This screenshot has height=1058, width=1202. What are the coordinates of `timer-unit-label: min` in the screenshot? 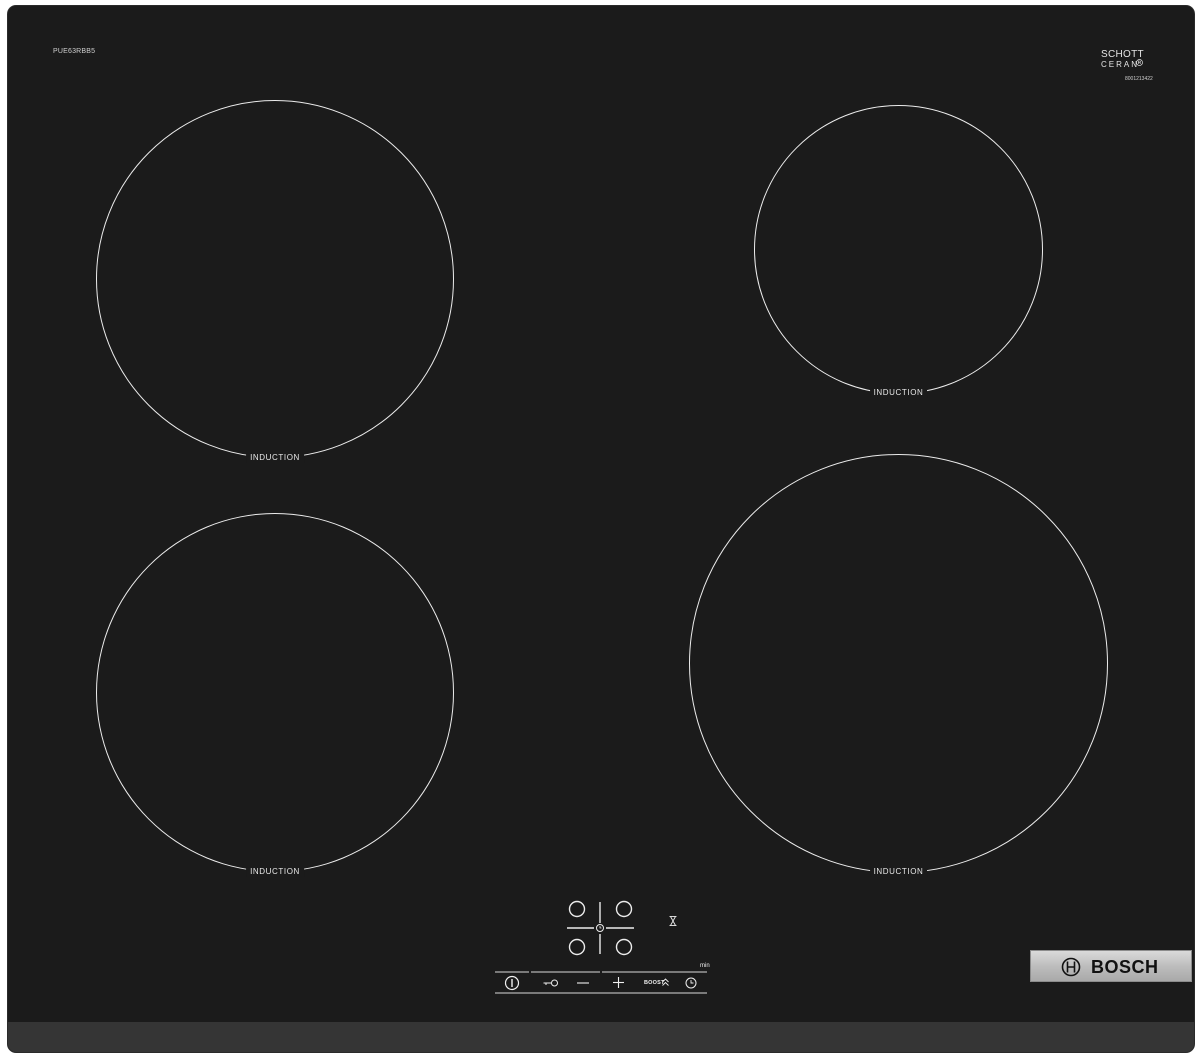 It's located at (705, 966).